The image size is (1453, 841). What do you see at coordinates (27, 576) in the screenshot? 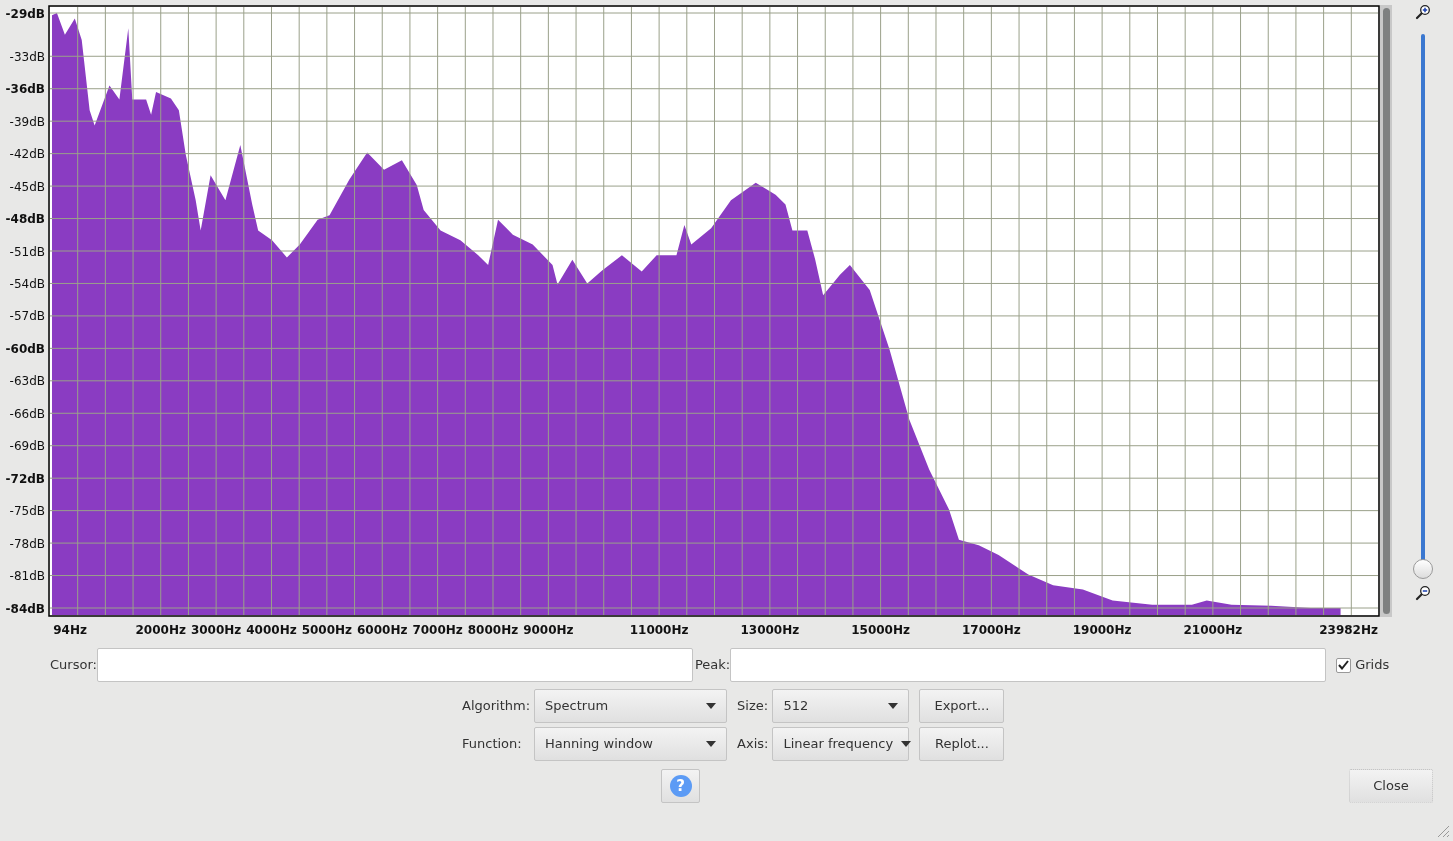
I see `y-axis-label: -81dB` at bounding box center [27, 576].